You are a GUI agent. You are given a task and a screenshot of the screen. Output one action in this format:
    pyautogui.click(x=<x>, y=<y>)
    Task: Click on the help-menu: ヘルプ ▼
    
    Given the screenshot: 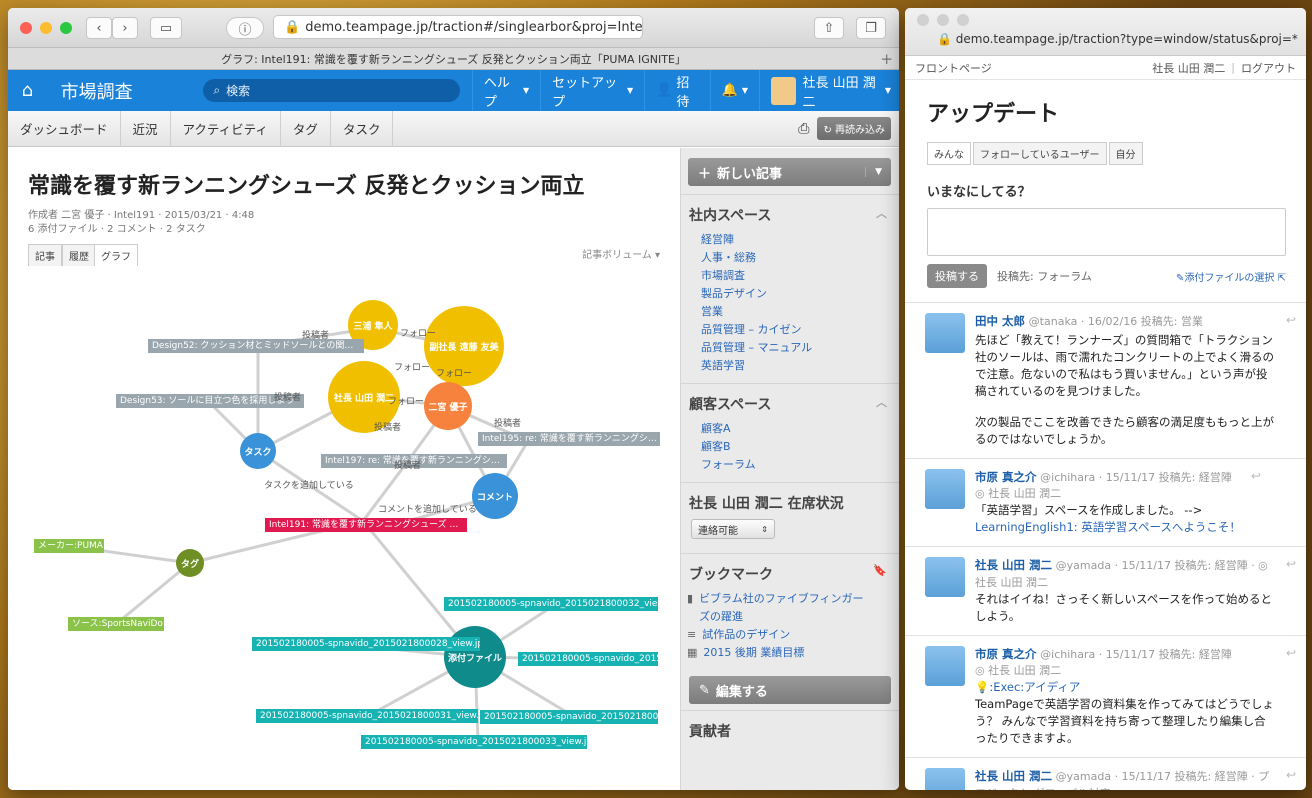 What is the action you would take?
    pyautogui.click(x=505, y=90)
    